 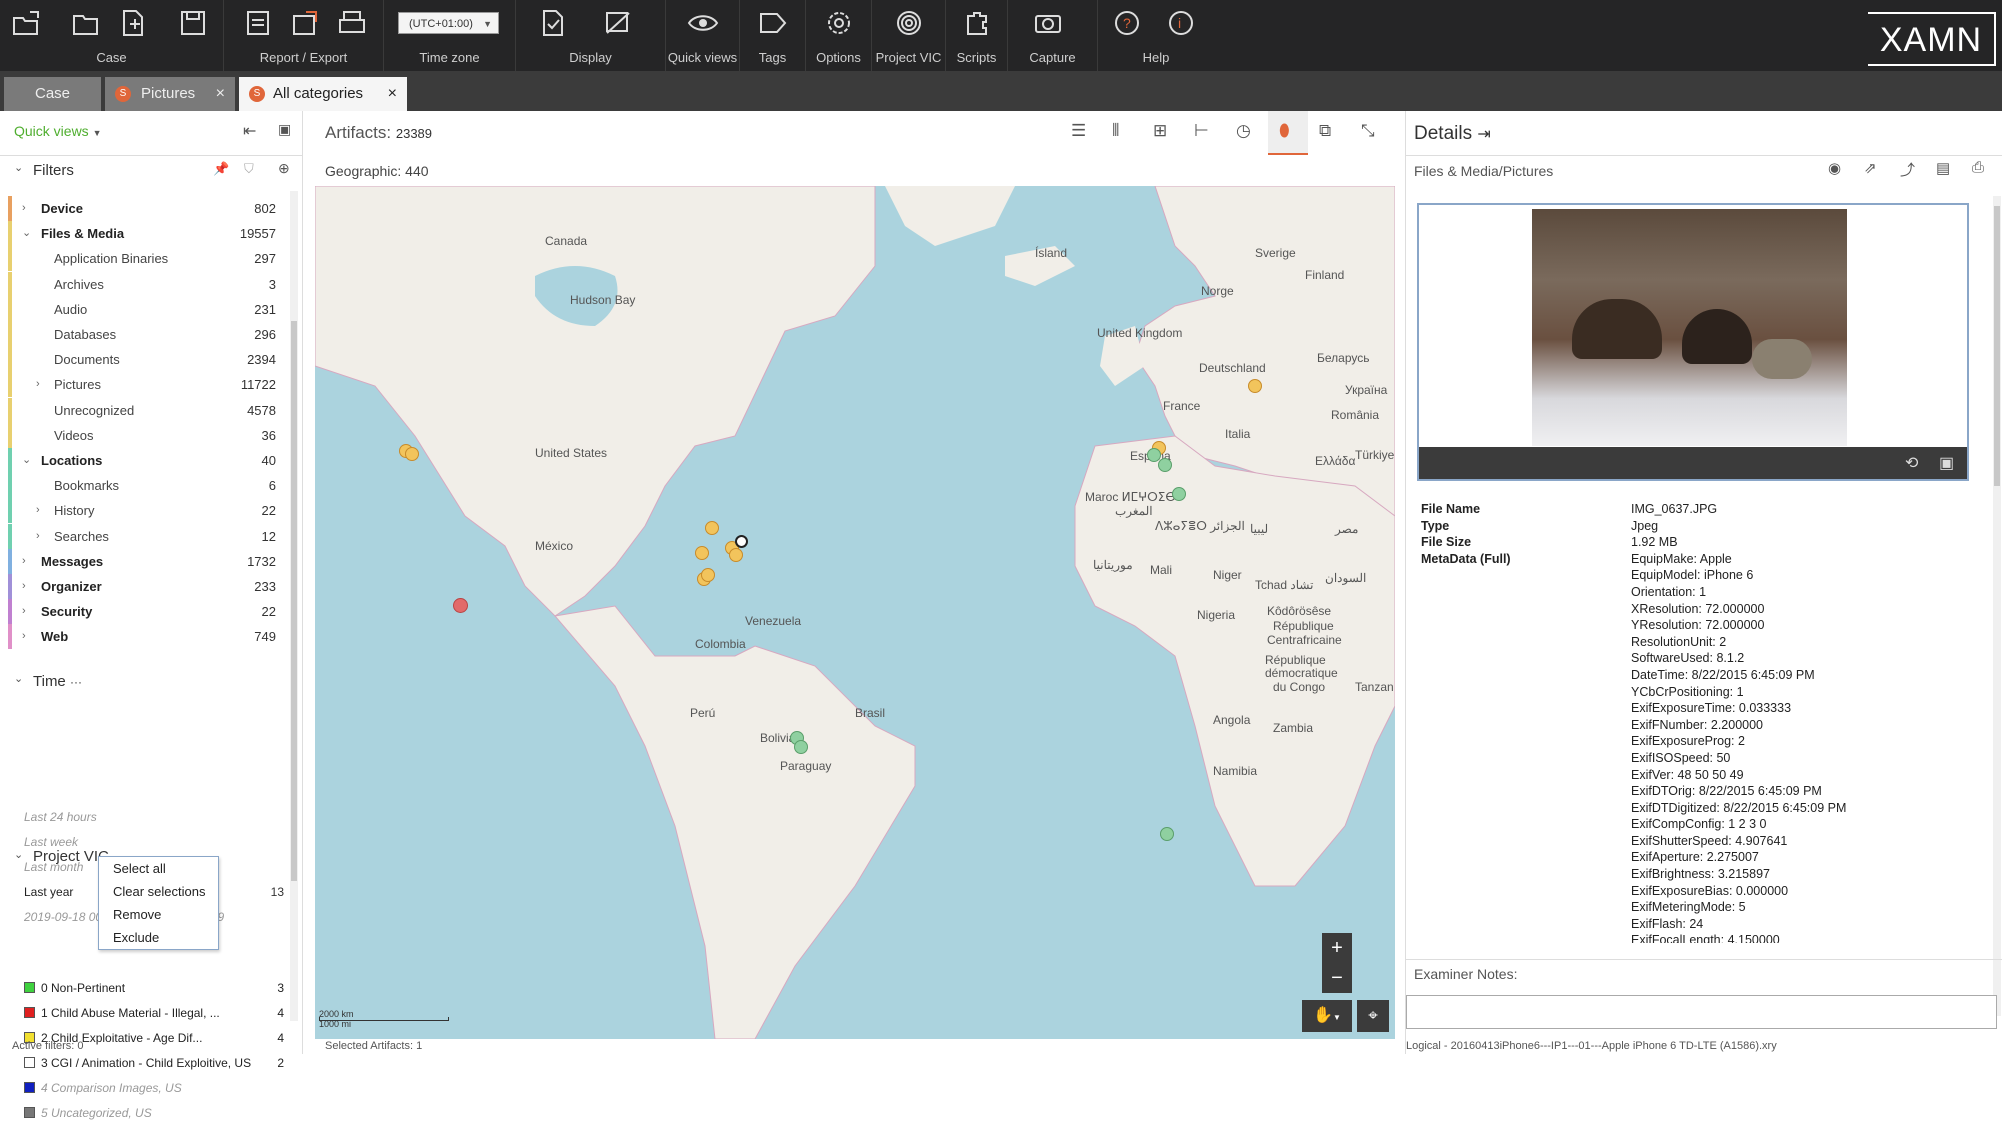 What do you see at coordinates (135, 23) in the screenshot?
I see `new-case-icon` at bounding box center [135, 23].